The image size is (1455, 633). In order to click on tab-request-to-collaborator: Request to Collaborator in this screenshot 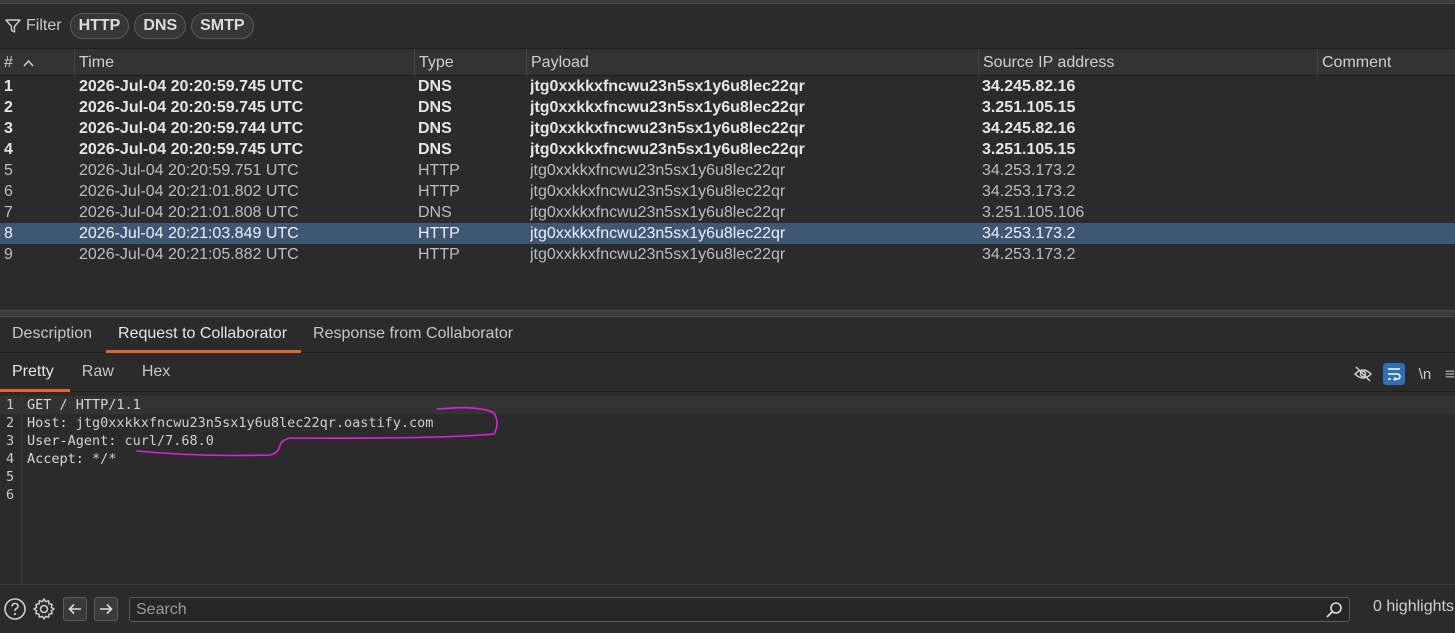, I will do `click(203, 335)`.